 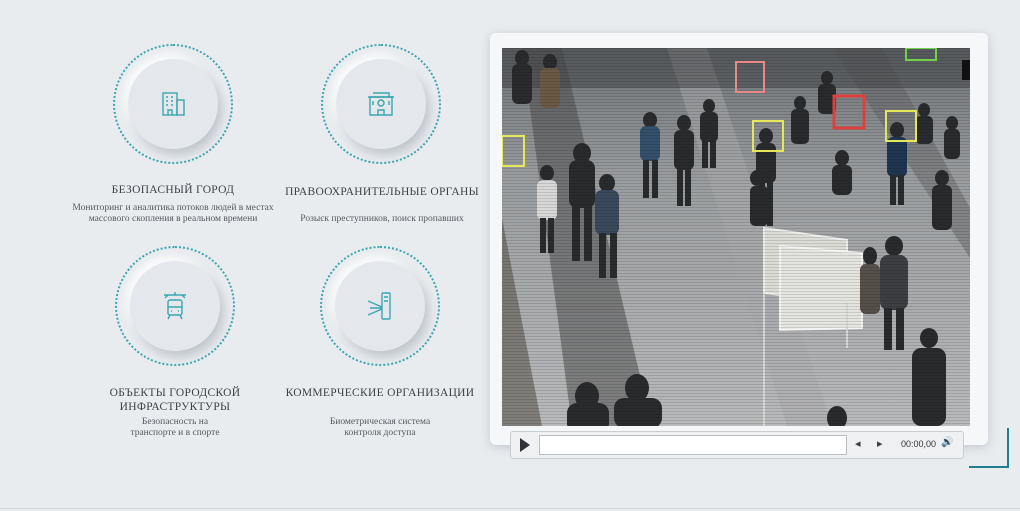 What do you see at coordinates (525, 445) in the screenshot?
I see `play-icon` at bounding box center [525, 445].